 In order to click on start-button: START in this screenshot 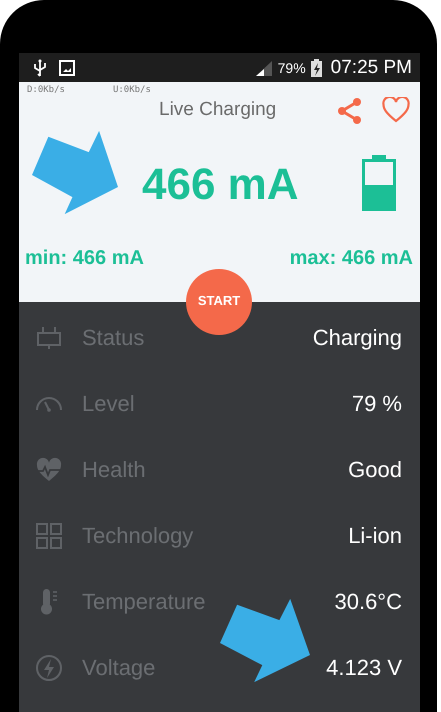, I will do `click(219, 302)`.